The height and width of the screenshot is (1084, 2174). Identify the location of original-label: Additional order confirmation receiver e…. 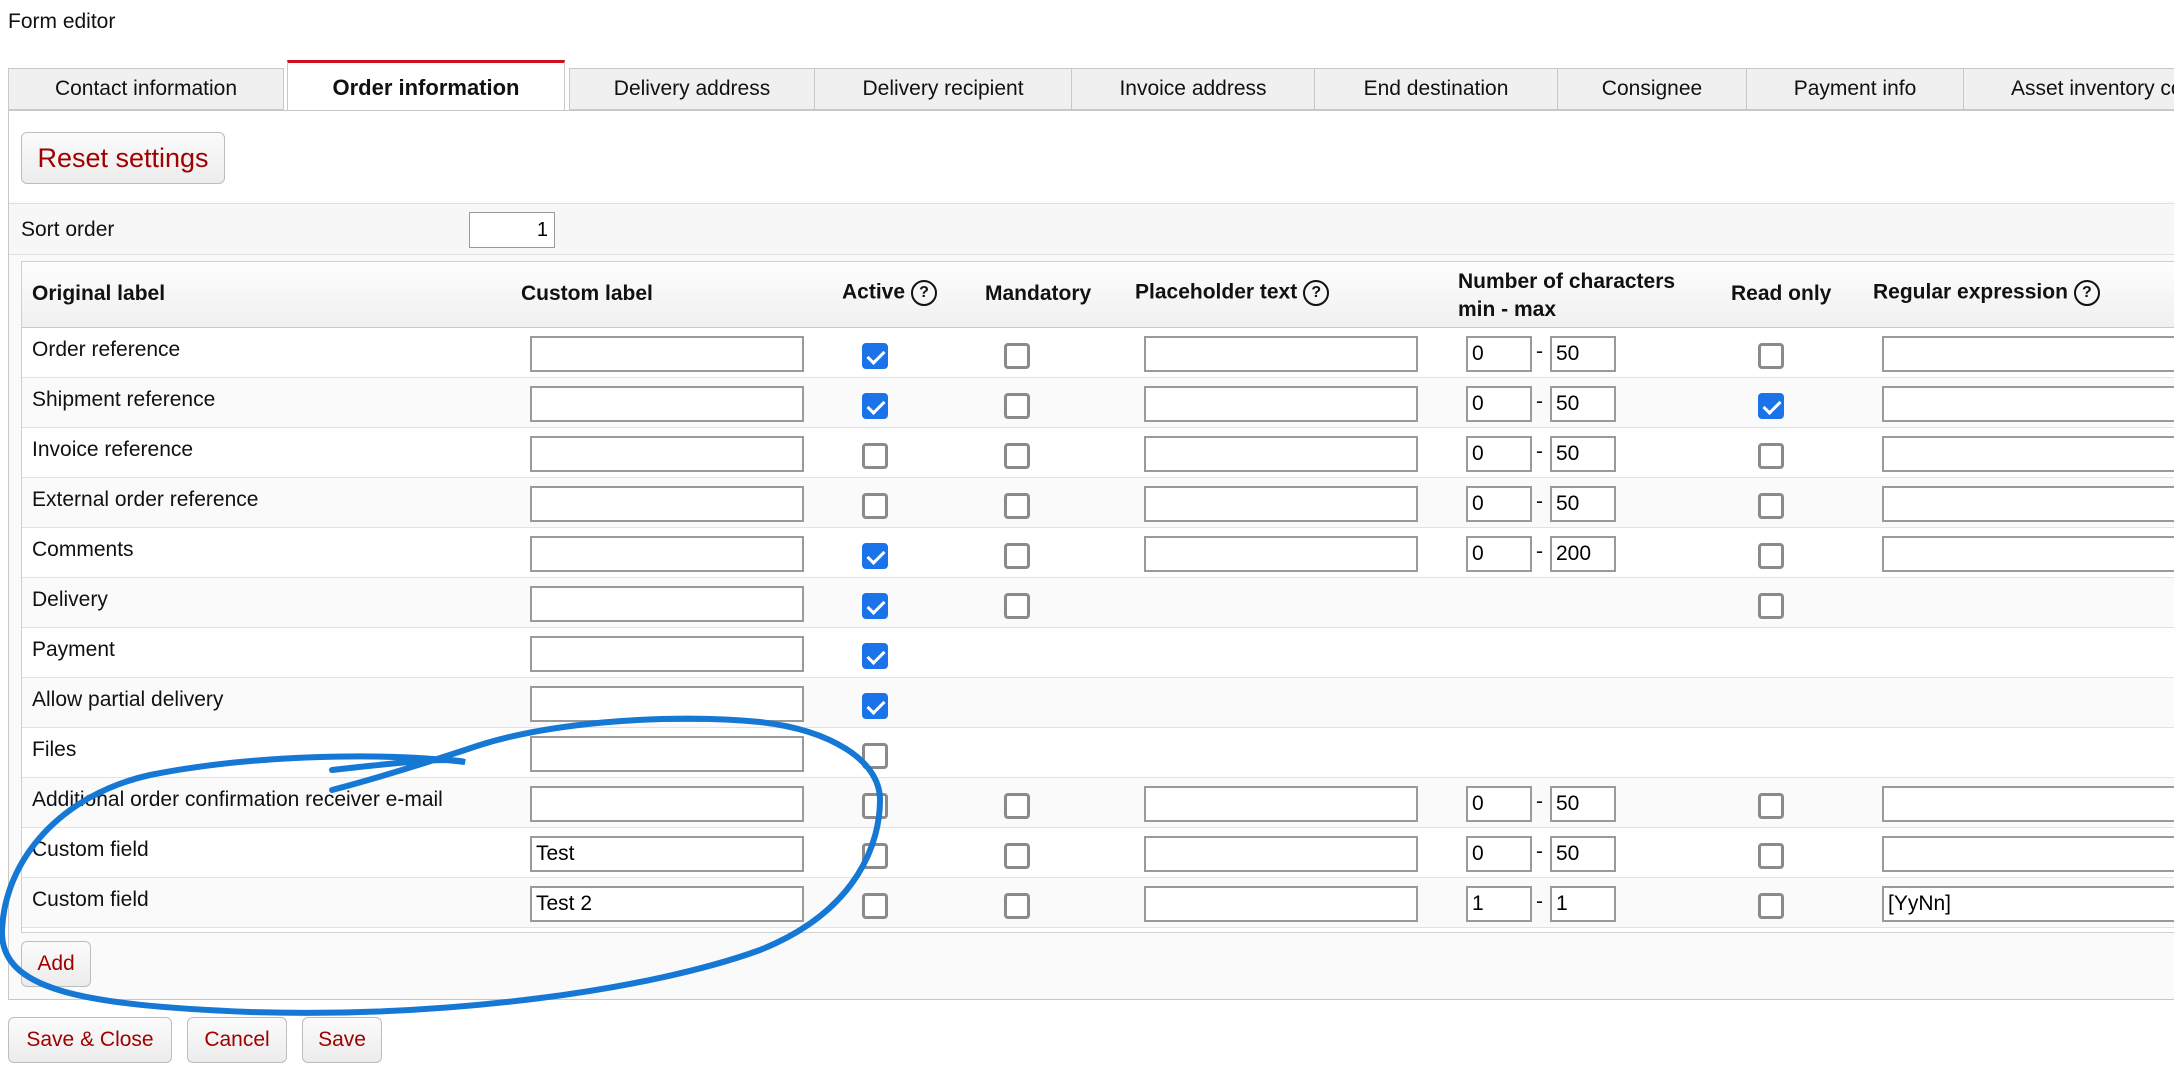
(237, 799).